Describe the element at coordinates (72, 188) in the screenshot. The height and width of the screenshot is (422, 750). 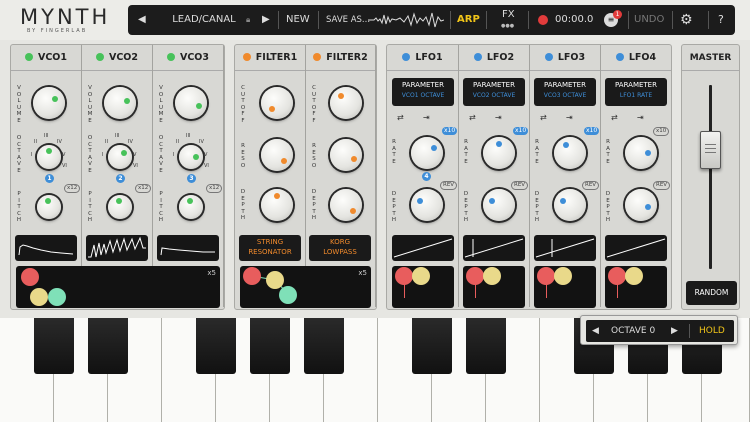
I see `vco1-pitch-range: x12` at that location.